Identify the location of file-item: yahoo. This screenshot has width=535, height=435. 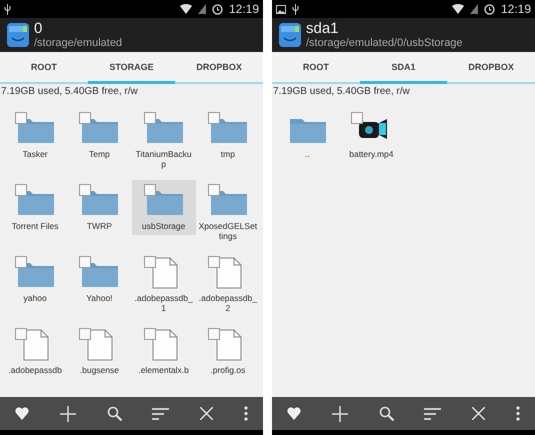
(35, 280).